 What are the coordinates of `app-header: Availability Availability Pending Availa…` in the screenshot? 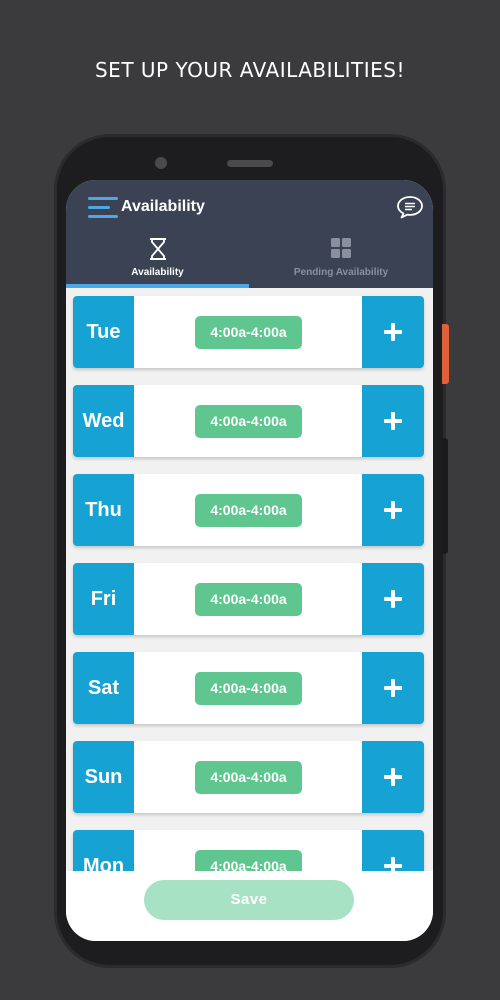 It's located at (249, 234).